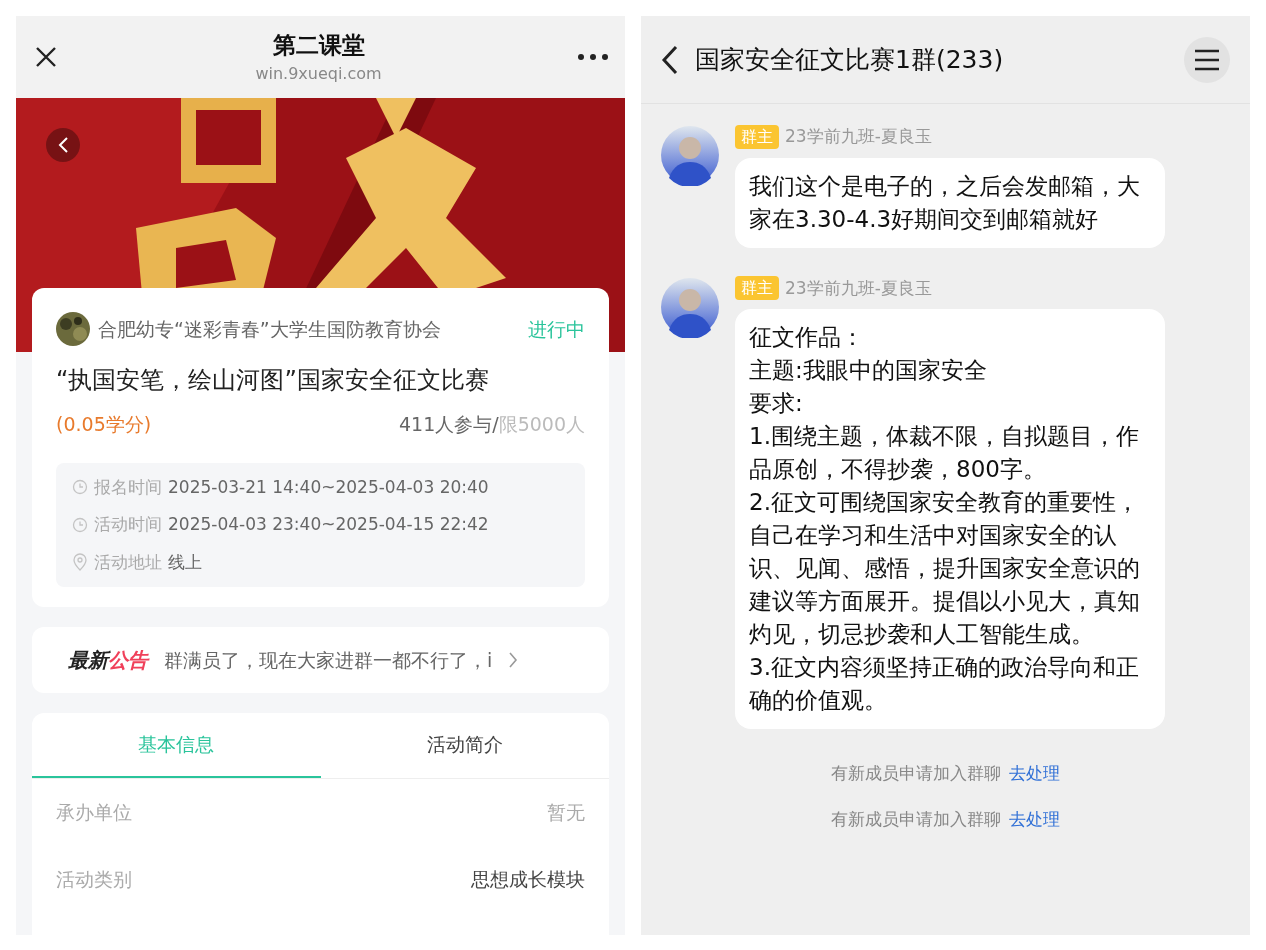 The width and height of the screenshot is (1266, 950). I want to click on announcement-label: 最新公告, so click(108, 660).